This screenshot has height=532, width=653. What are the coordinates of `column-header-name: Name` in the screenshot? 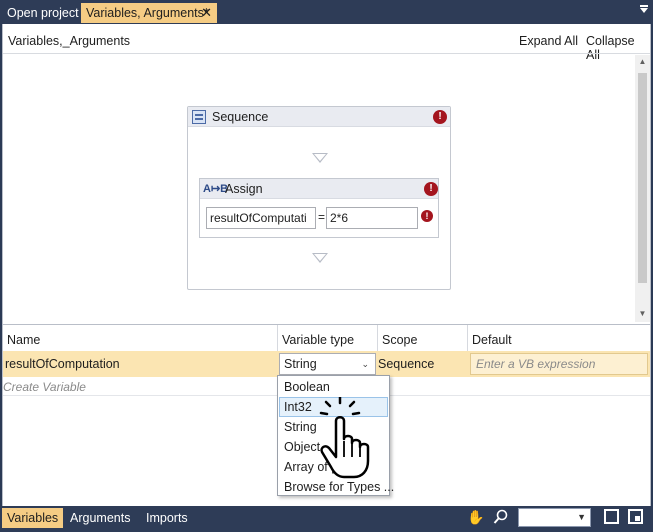 It's located at (140, 338).